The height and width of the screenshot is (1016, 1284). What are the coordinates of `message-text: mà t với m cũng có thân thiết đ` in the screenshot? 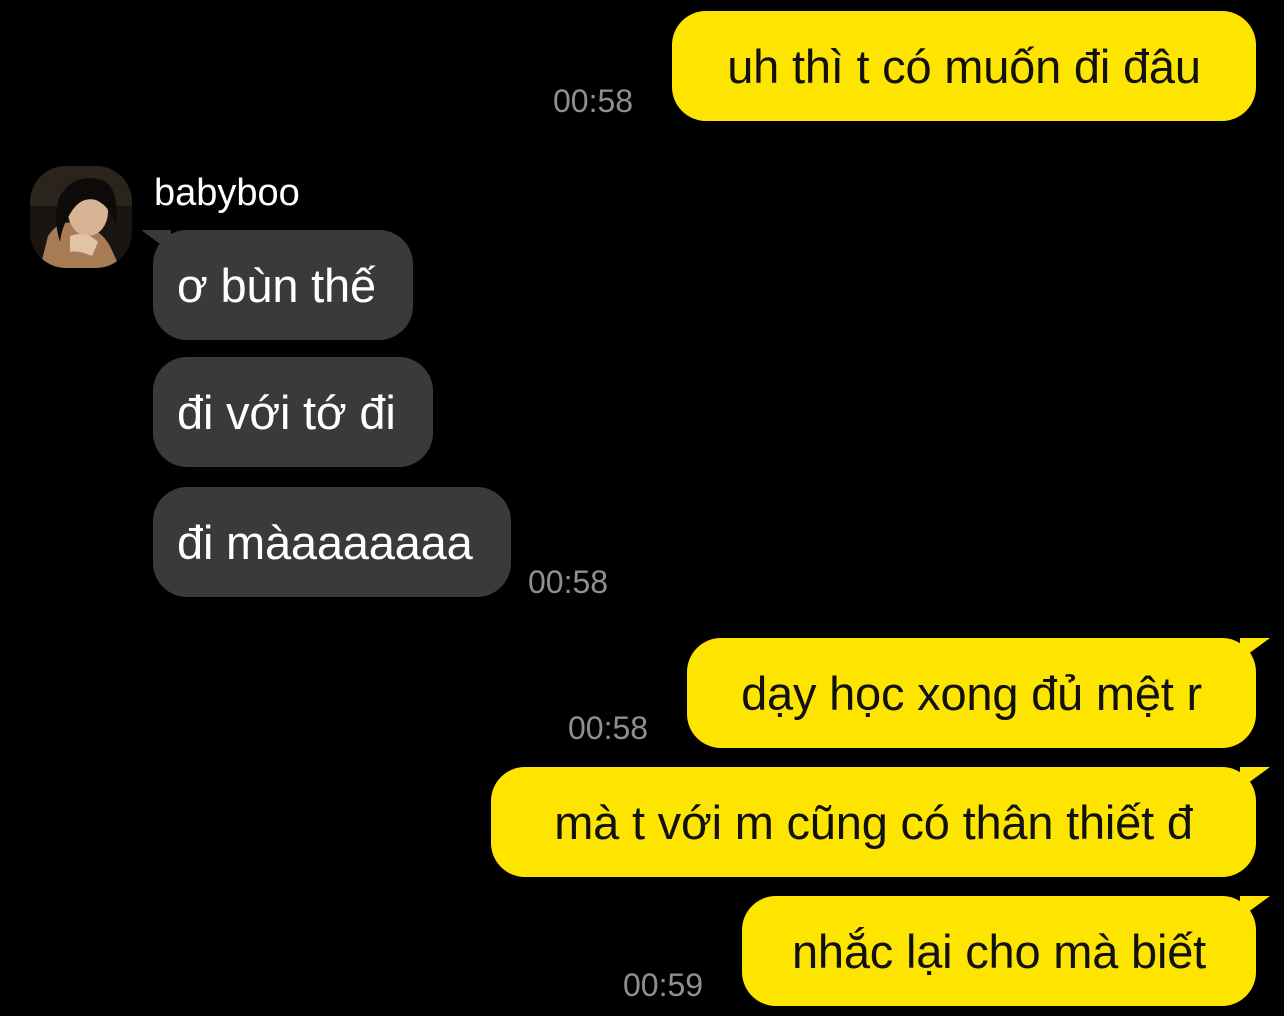 It's located at (873, 822).